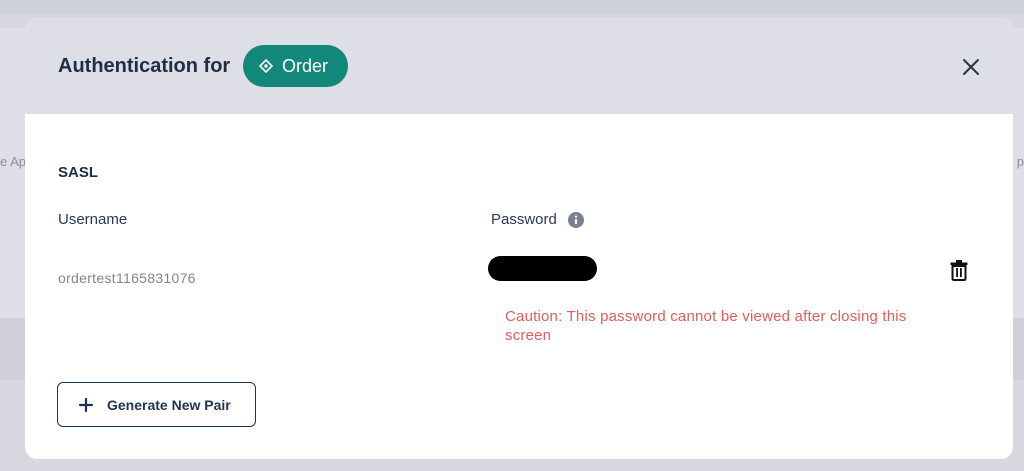  What do you see at coordinates (1020, 161) in the screenshot?
I see `background-text-right: p` at bounding box center [1020, 161].